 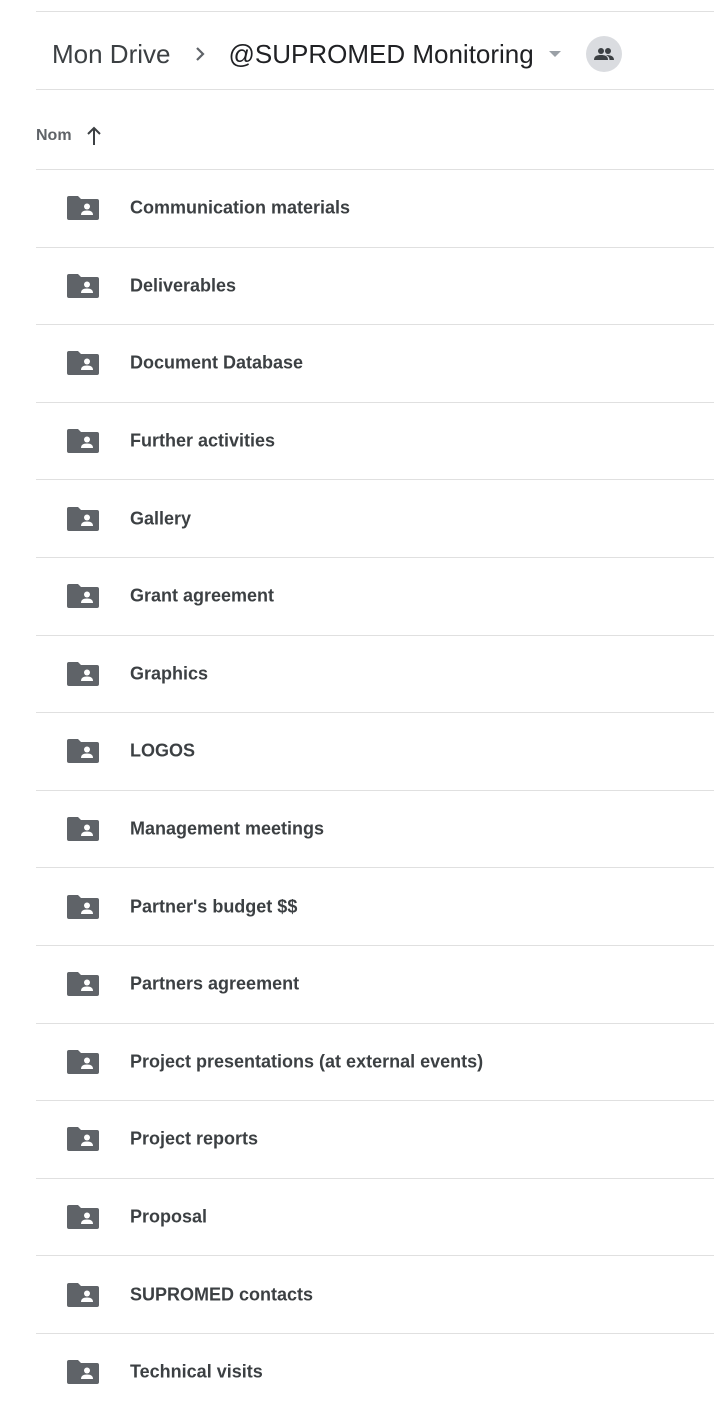 I want to click on folder-name: Technical visits, so click(x=196, y=1371).